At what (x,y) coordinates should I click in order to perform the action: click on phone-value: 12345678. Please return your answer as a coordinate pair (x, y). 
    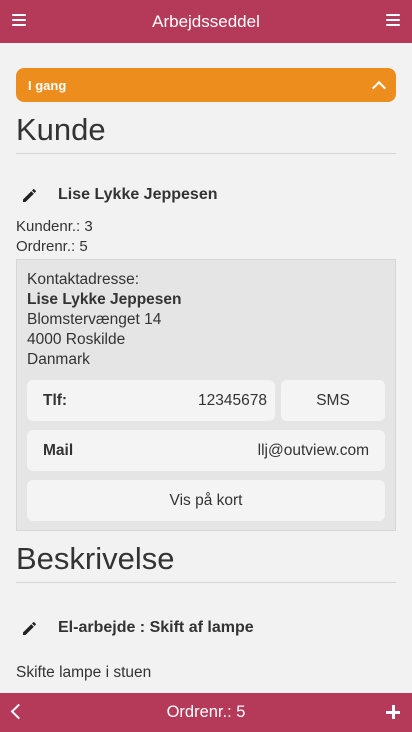
    Looking at the image, I should click on (232, 400).